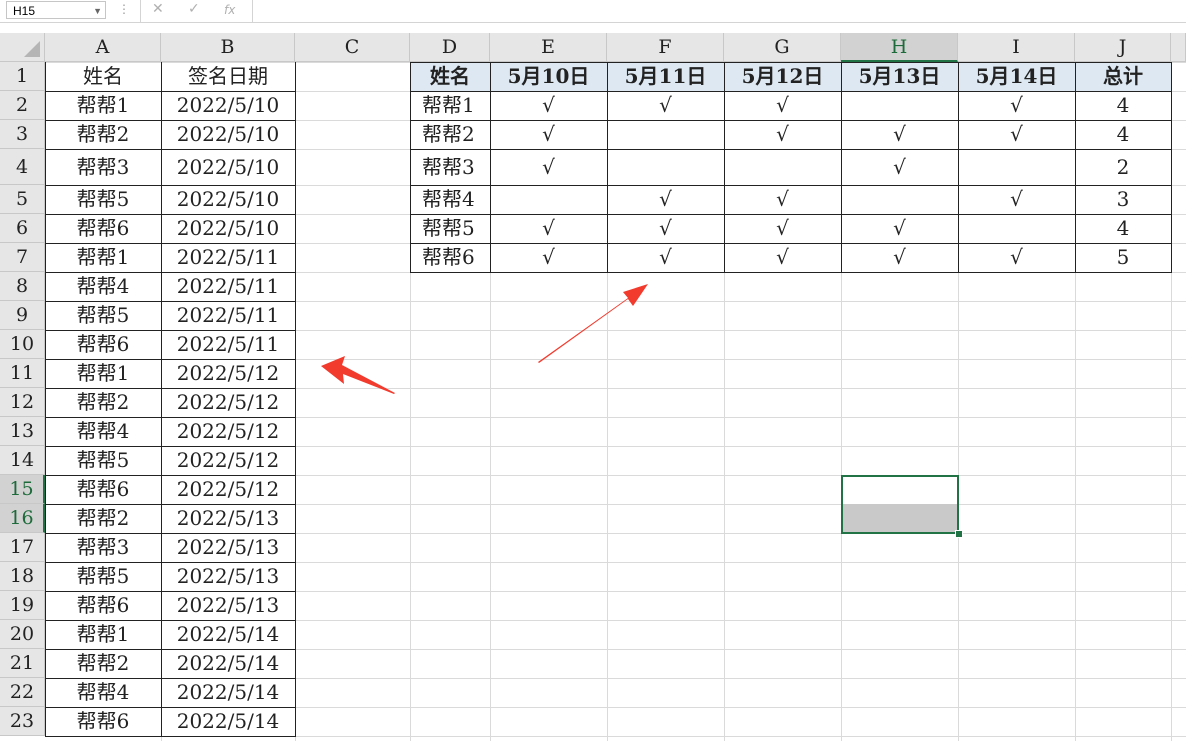 The image size is (1186, 741). What do you see at coordinates (716, 11) in the screenshot?
I see `formula-input` at bounding box center [716, 11].